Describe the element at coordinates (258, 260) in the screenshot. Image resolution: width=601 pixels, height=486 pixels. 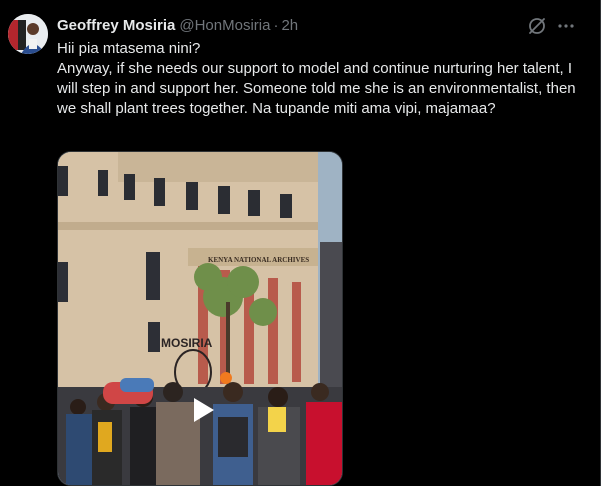
I see `building-sign: KENYA NATIONAL ARCHIVES` at that location.